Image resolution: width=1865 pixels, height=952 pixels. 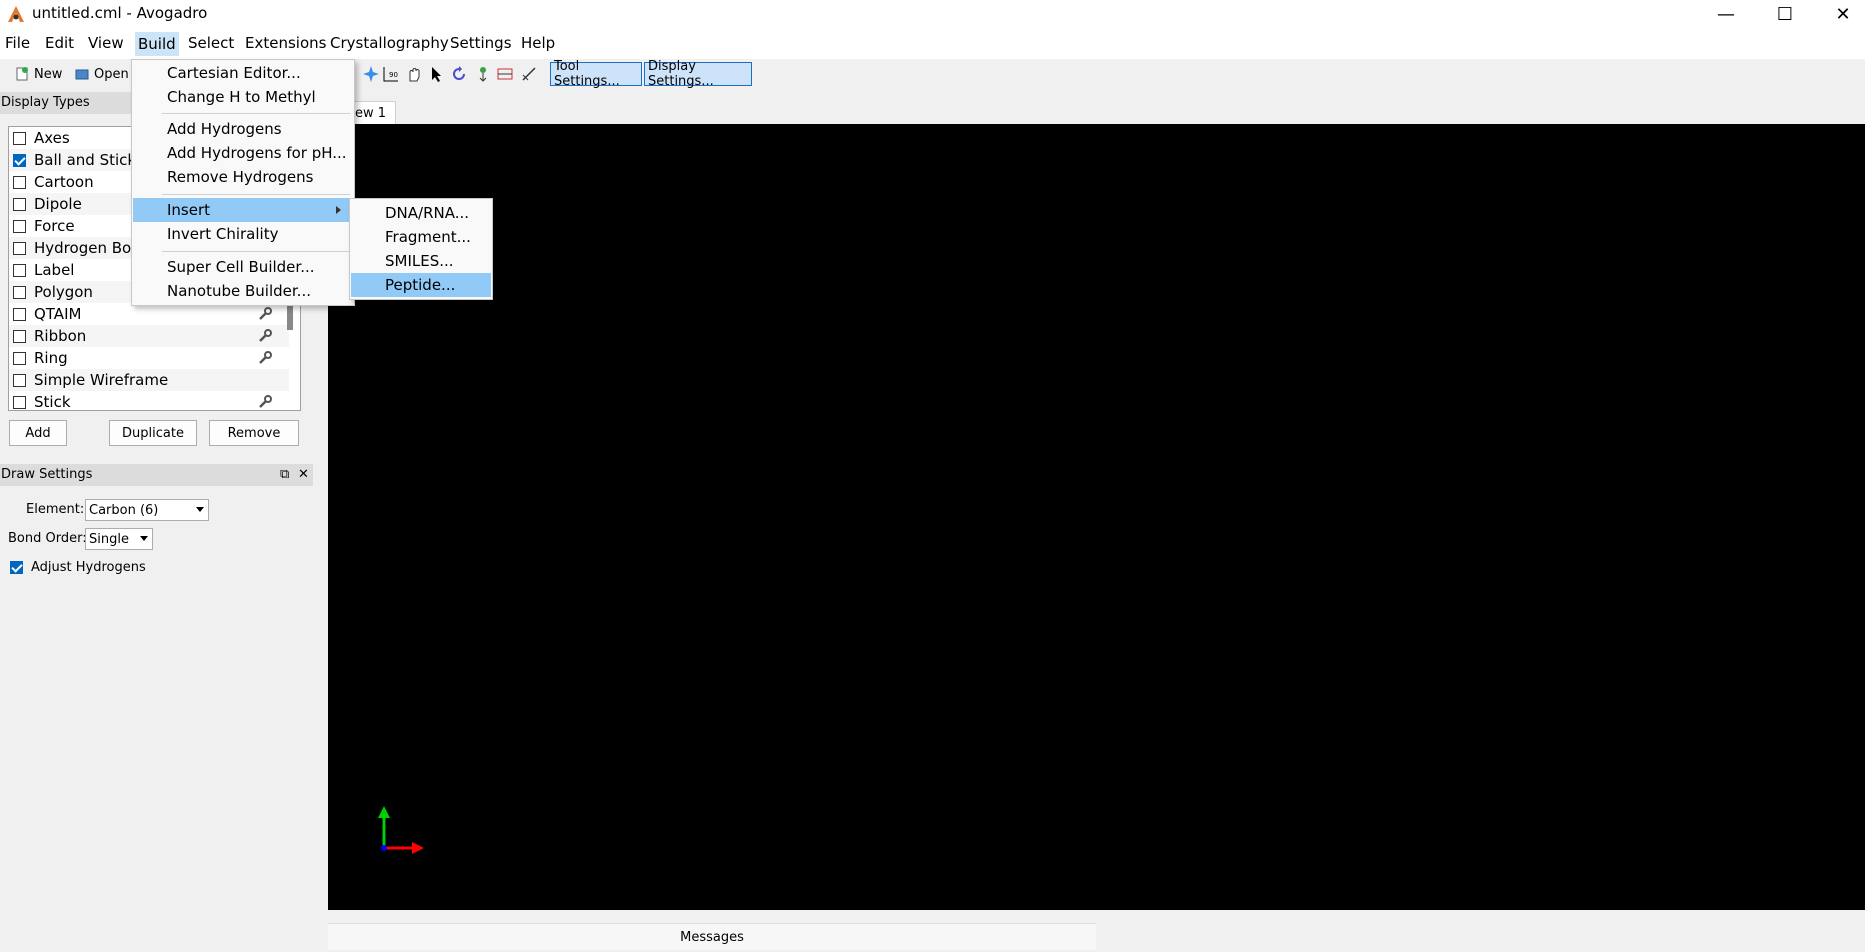 What do you see at coordinates (59, 43) in the screenshot?
I see `menu-edit: Edit` at bounding box center [59, 43].